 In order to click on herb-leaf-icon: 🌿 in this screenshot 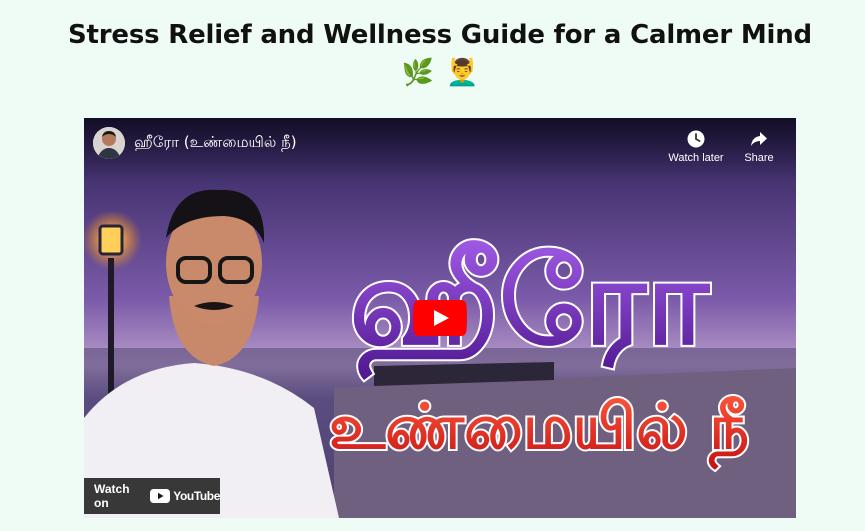, I will do `click(417, 73)`.